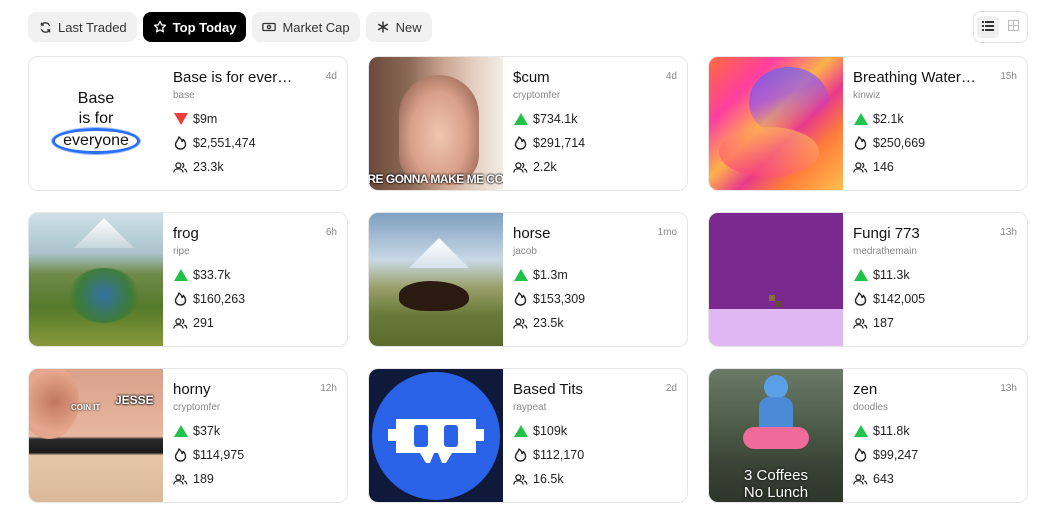 The height and width of the screenshot is (509, 1051). I want to click on tab-last-traded: Last Traded, so click(82, 27).